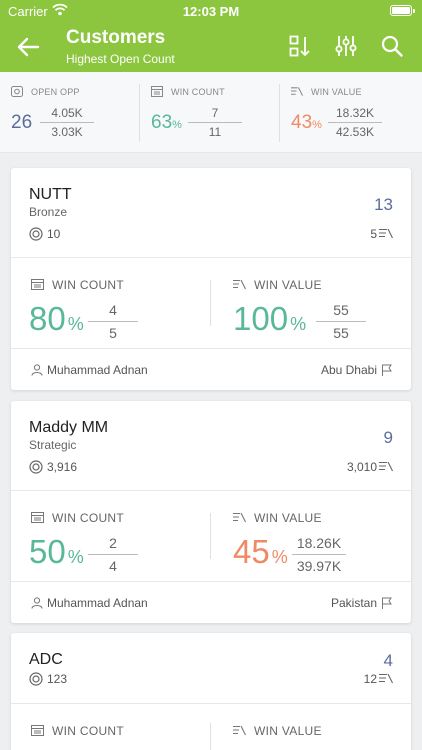 The width and height of the screenshot is (422, 750). I want to click on customer-open-count: 4, so click(388, 660).